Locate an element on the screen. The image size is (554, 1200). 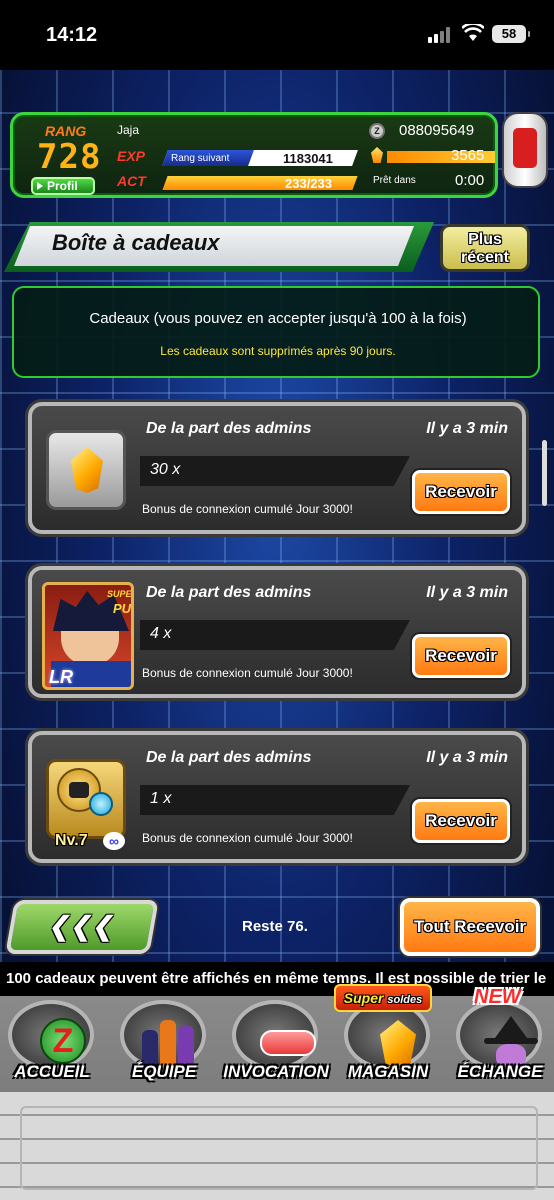
nav-label: ÉCHANGE is located at coordinates (500, 1071).